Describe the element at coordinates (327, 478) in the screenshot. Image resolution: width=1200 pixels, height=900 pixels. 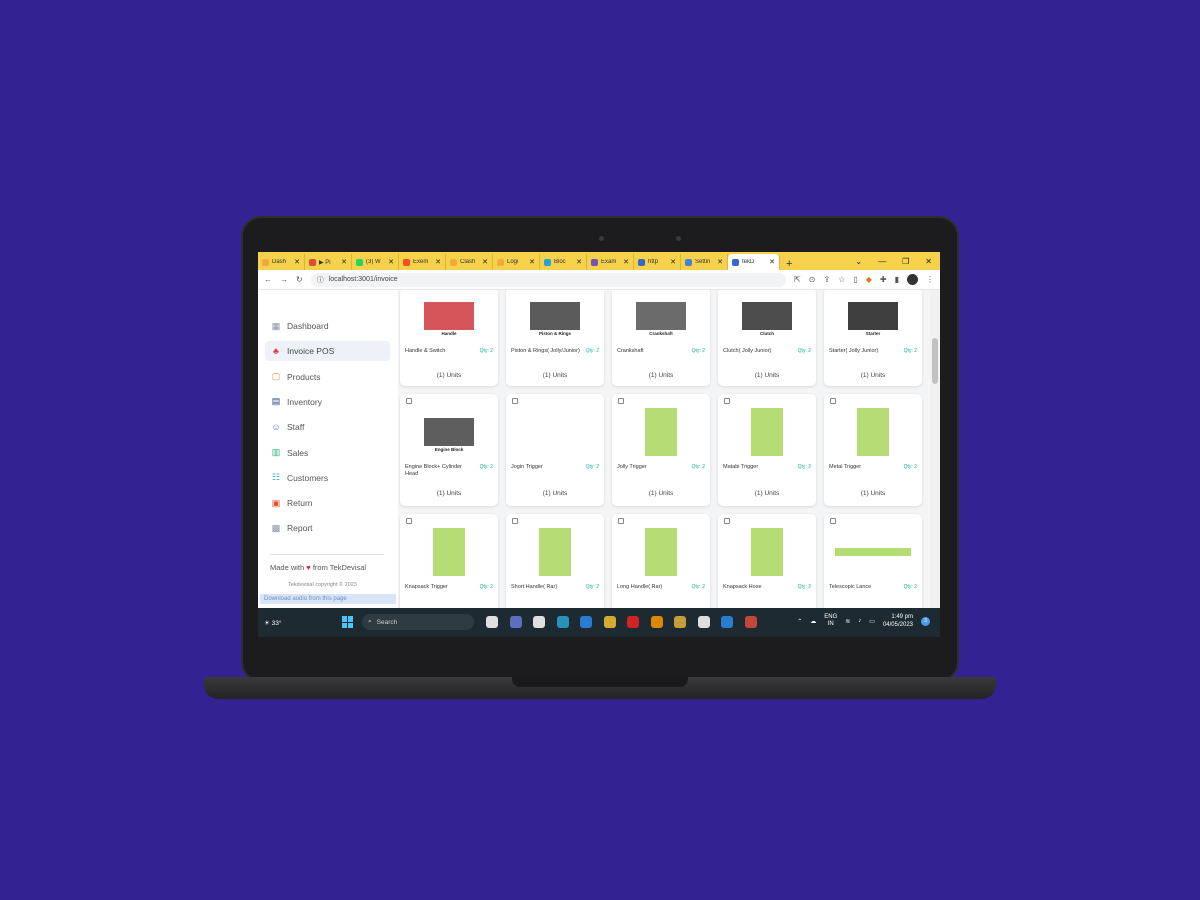
I see `sidebar-item-customers: ☷ Customers` at that location.